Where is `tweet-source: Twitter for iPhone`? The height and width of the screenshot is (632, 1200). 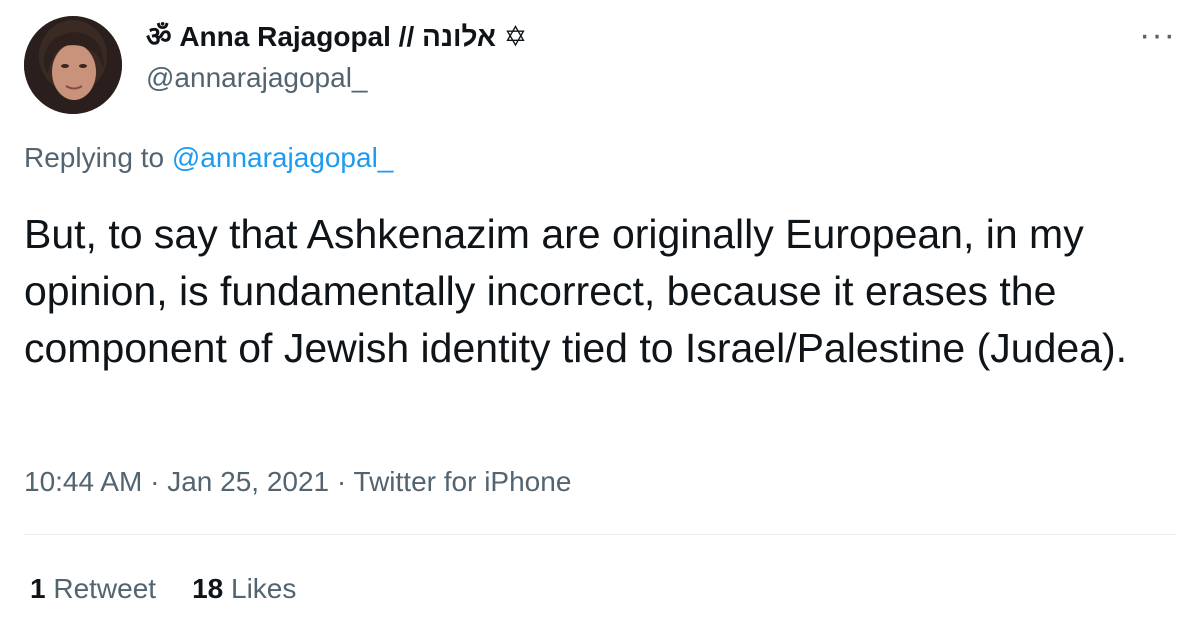
tweet-source: Twitter for iPhone is located at coordinates (463, 481).